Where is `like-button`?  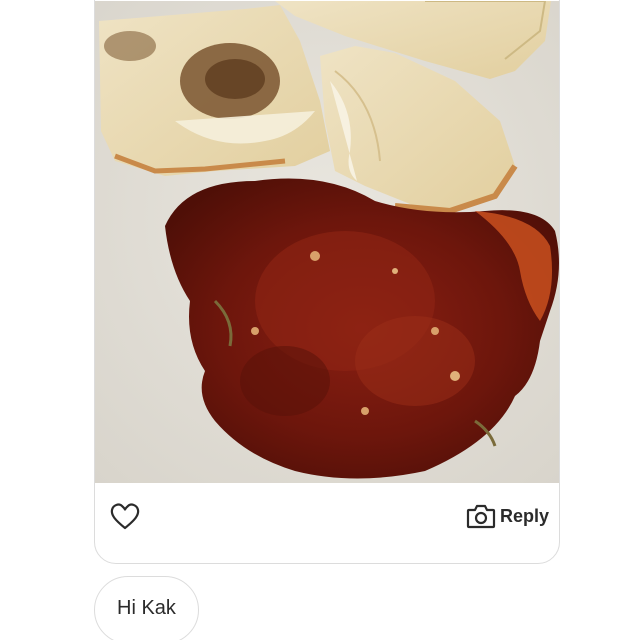
like-button is located at coordinates (126, 516).